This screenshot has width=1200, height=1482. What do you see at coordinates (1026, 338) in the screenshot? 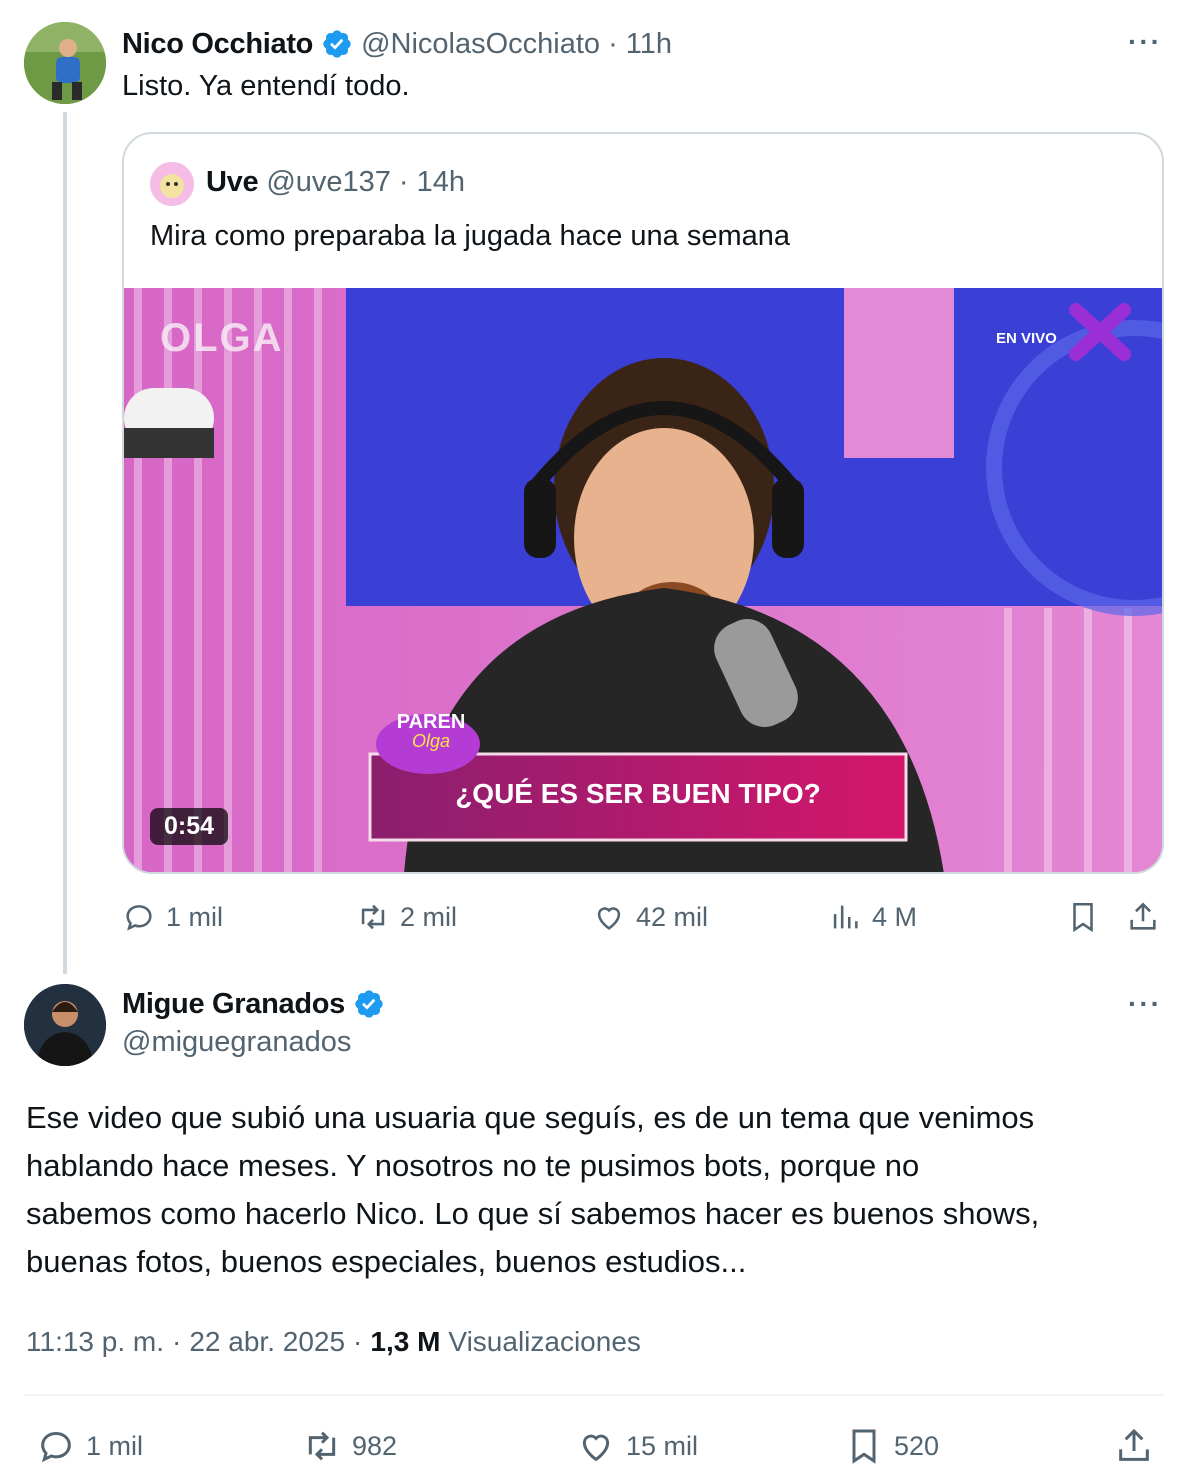
I see `live-label: EN VIVO` at bounding box center [1026, 338].